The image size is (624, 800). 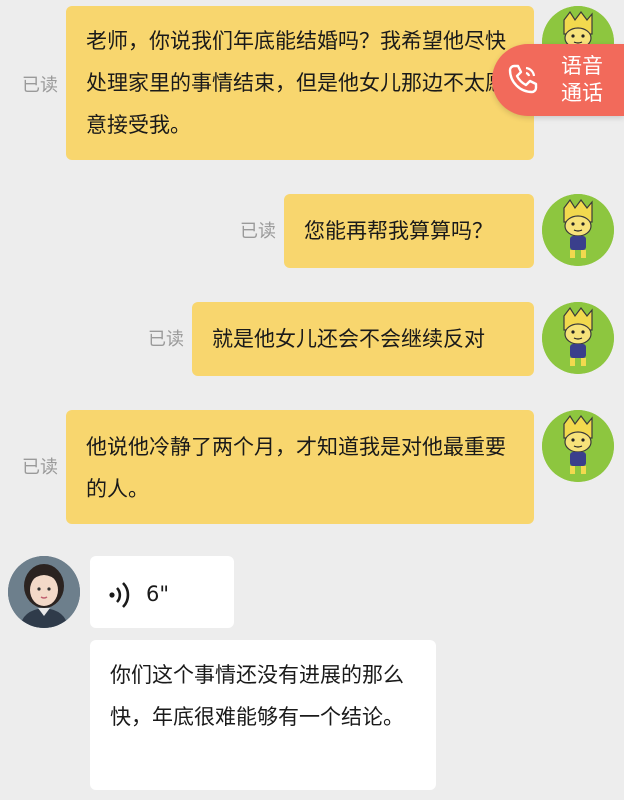 I want to click on portrait-avatar-icon, so click(x=44, y=592).